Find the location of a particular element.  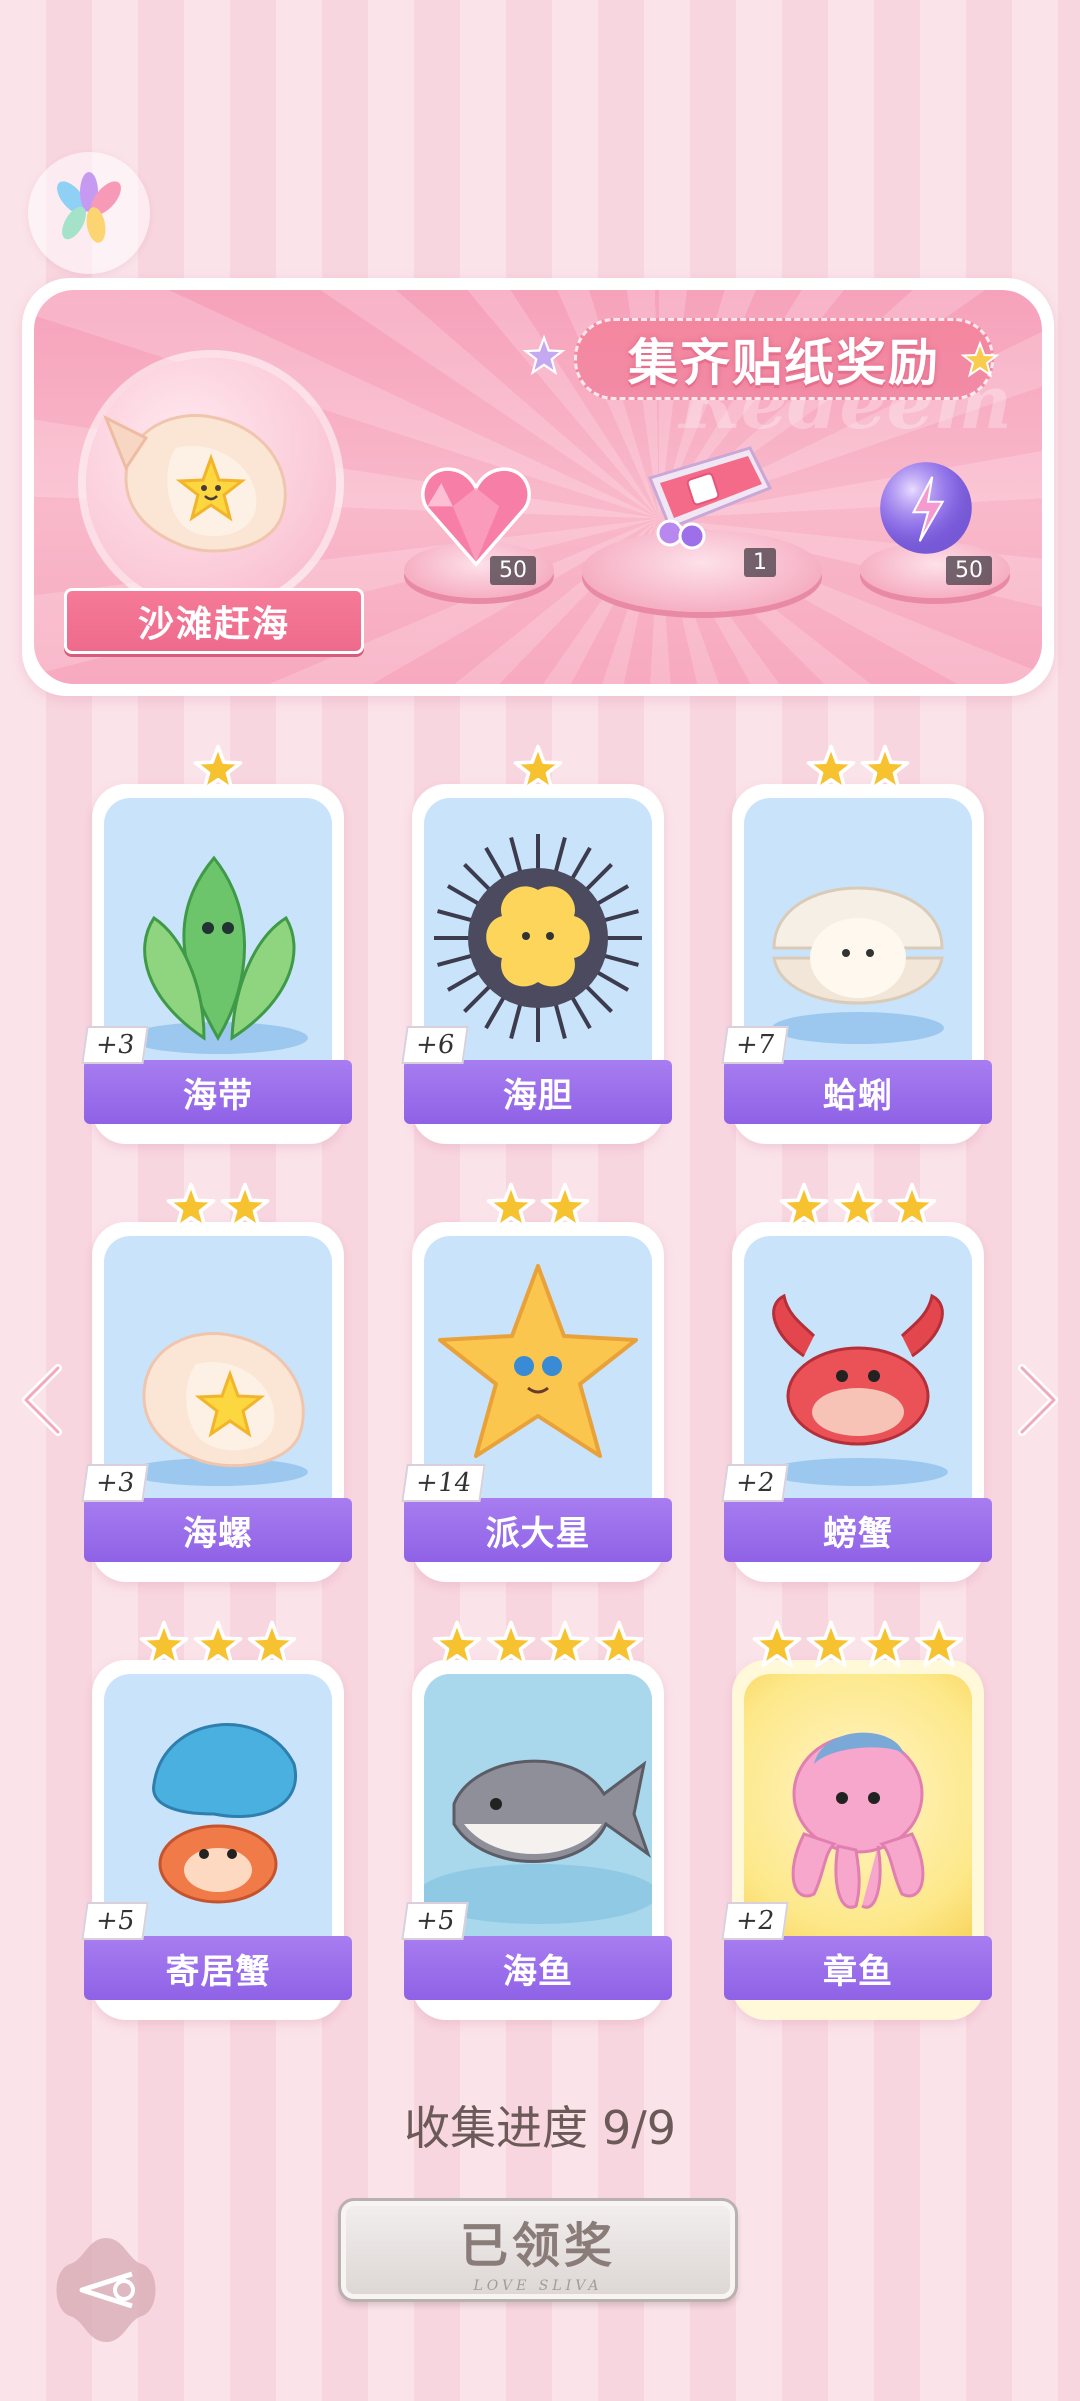

reward-count: 1 is located at coordinates (760, 562).